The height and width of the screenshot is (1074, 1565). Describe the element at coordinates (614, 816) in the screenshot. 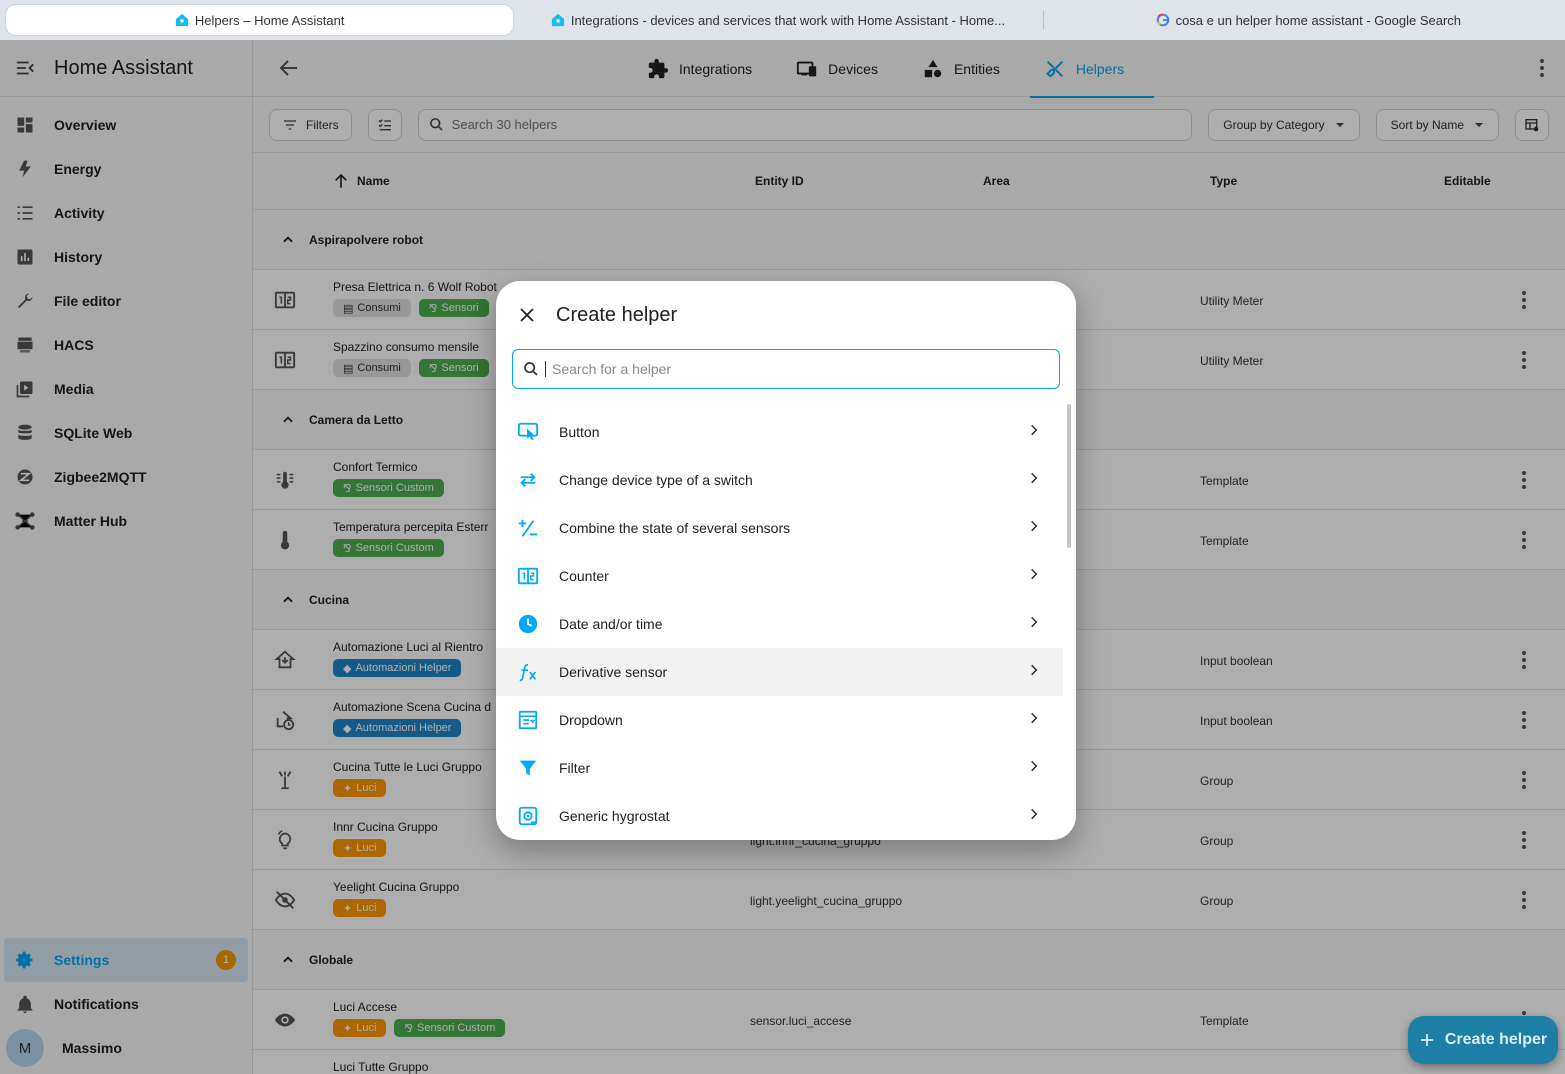

I see `helper-type-label: Generic hygrostat` at that location.